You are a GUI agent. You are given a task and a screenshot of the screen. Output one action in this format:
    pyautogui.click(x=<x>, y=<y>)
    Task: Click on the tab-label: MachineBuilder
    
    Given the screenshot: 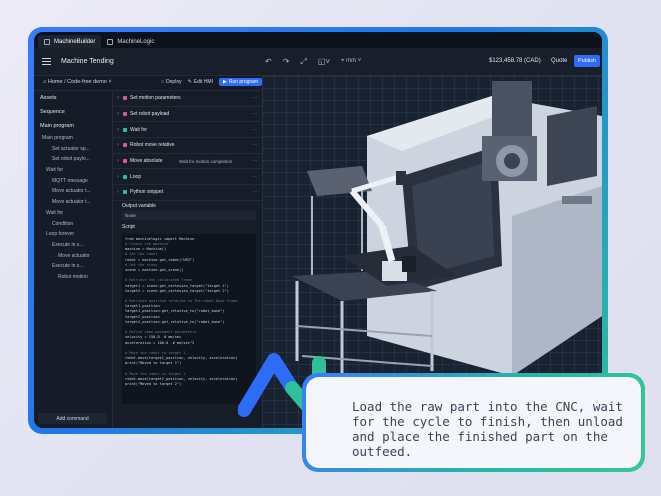 What is the action you would take?
    pyautogui.click(x=75, y=41)
    